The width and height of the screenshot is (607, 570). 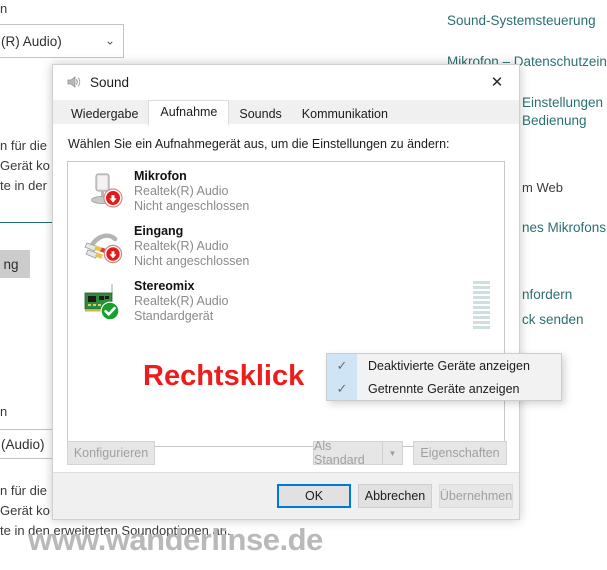 I want to click on context-menu-item-label: Getrennte Geräte anzeigen, so click(x=444, y=388).